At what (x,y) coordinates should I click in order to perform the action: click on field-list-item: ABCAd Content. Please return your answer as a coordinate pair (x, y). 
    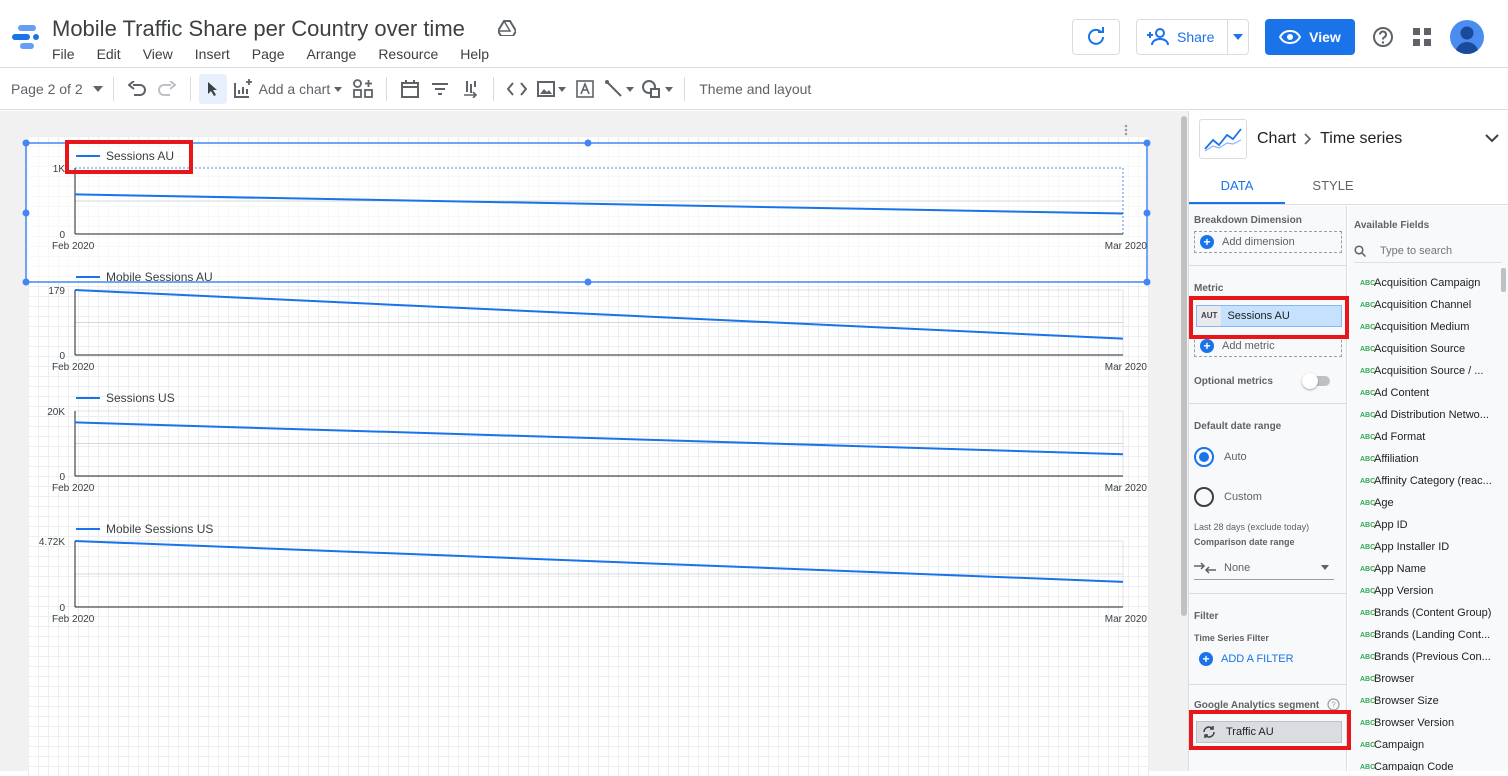
    Looking at the image, I should click on (1425, 393).